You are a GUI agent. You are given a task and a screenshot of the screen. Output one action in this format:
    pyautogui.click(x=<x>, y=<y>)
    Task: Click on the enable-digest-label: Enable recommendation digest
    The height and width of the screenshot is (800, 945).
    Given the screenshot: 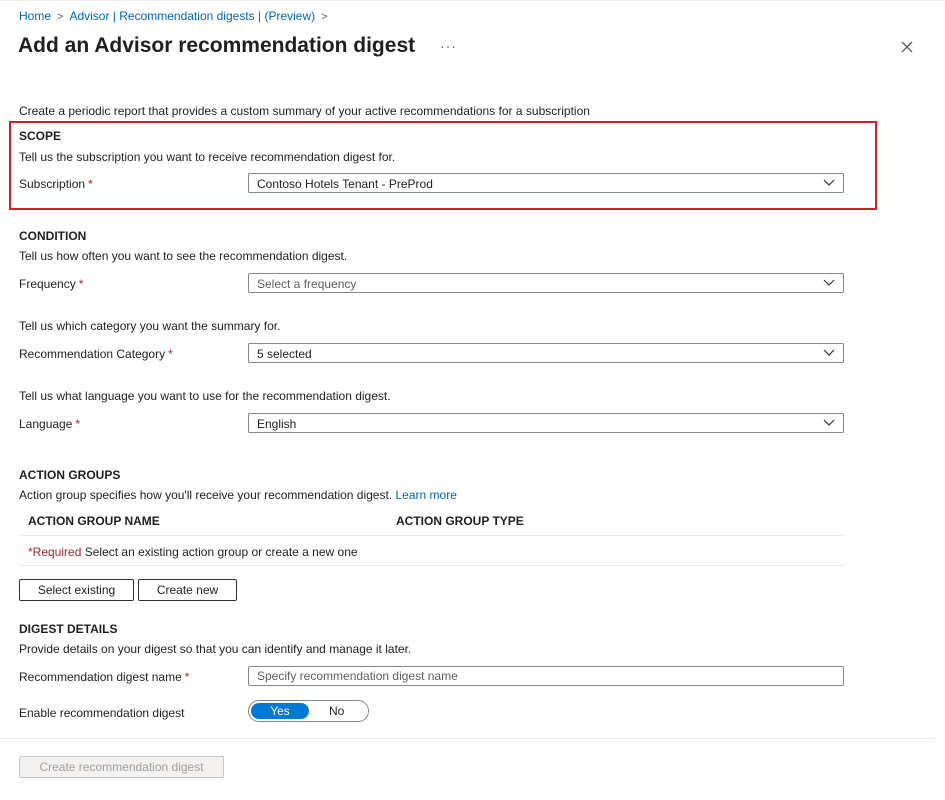 What is the action you would take?
    pyautogui.click(x=102, y=713)
    